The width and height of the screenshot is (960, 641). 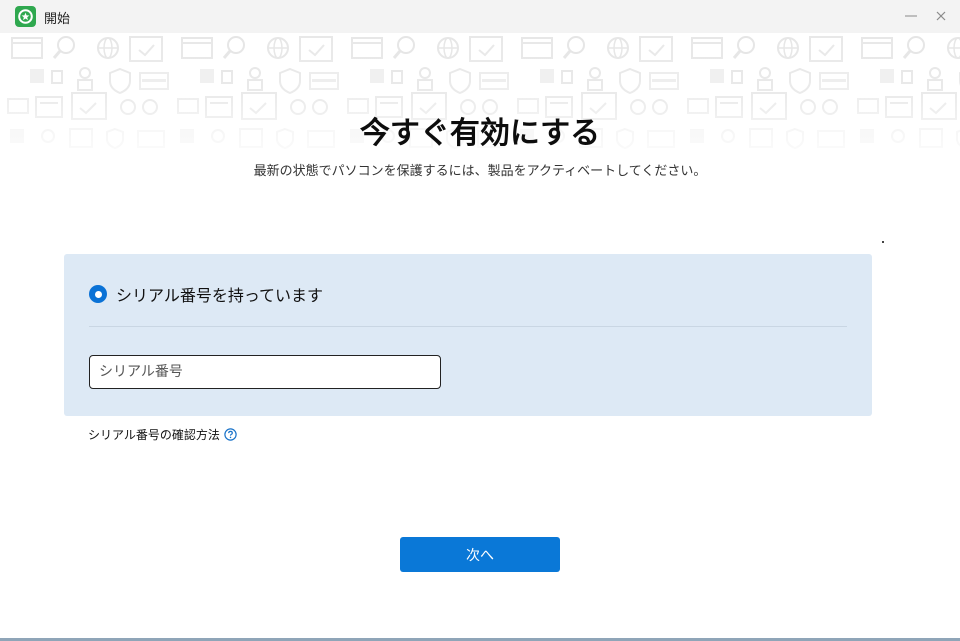 I want to click on next-button: 次へ, so click(x=480, y=554).